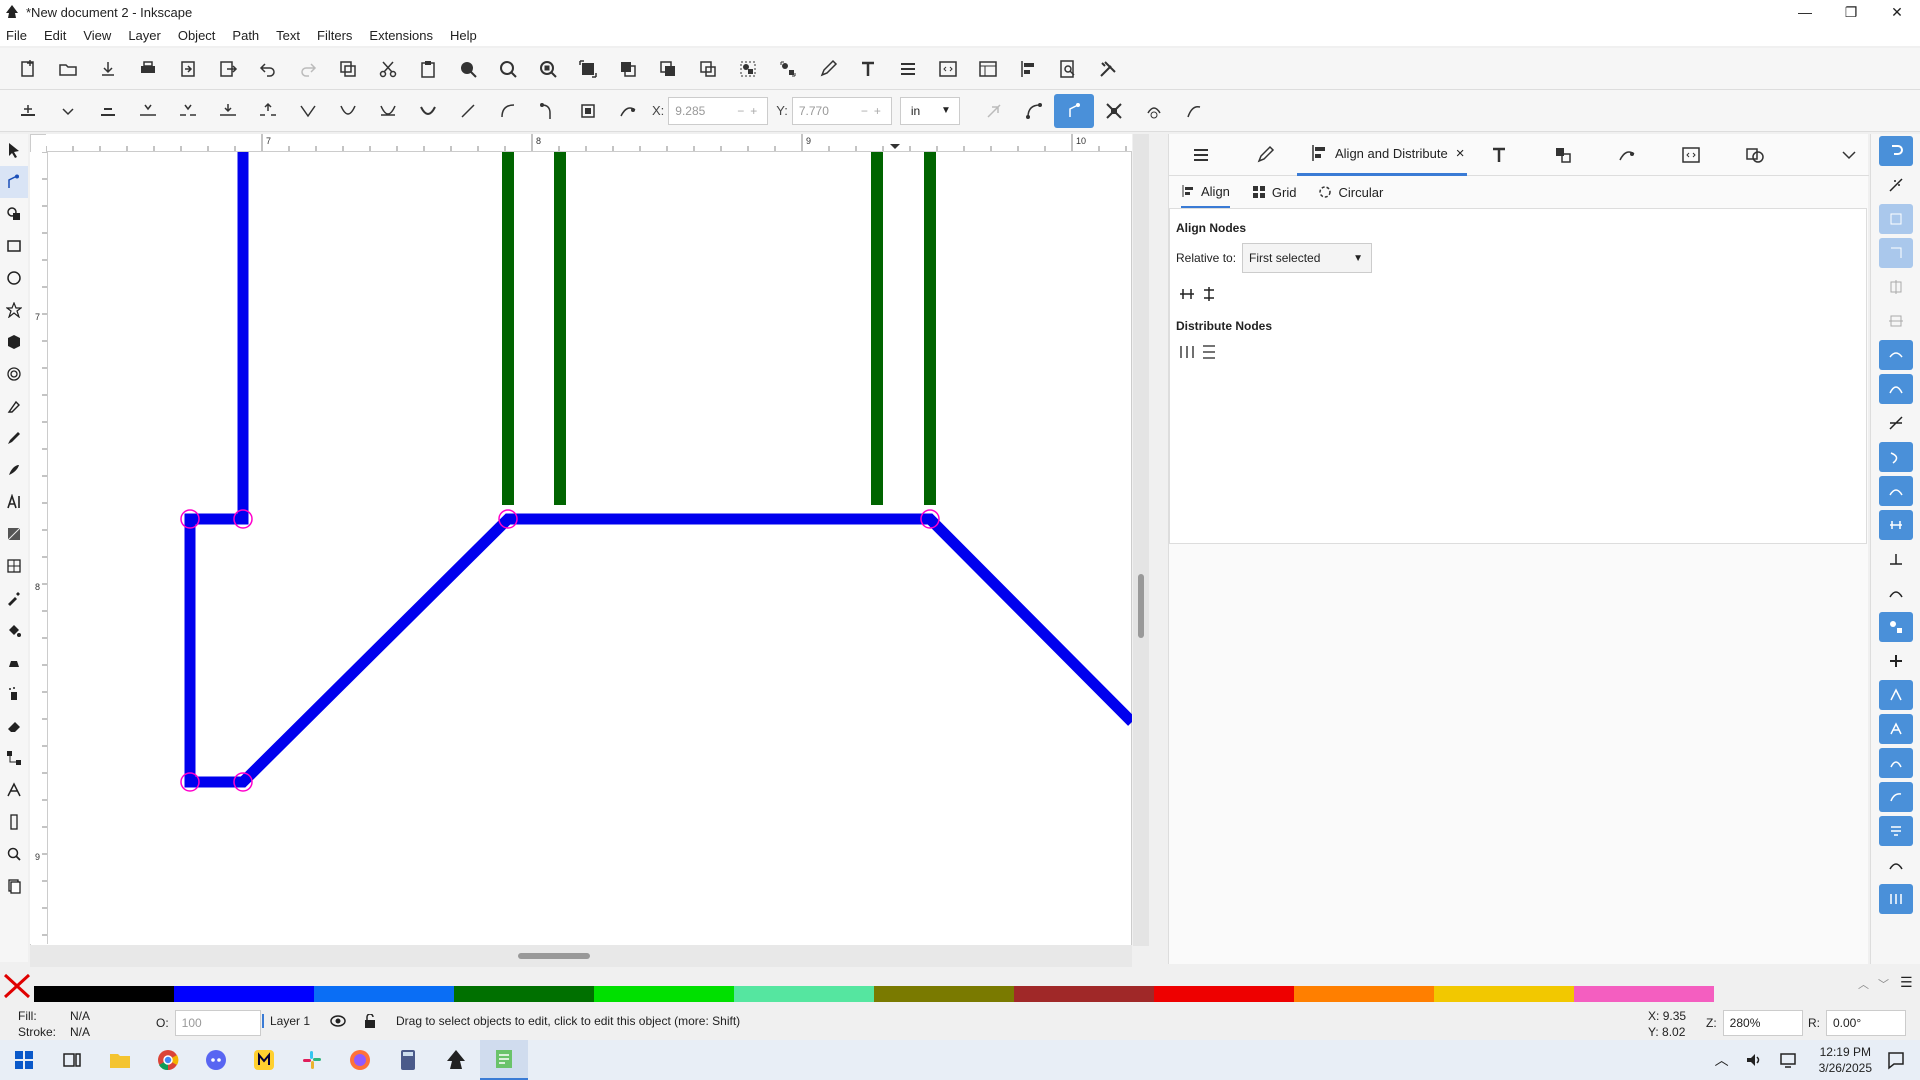 The height and width of the screenshot is (1080, 1920). What do you see at coordinates (348, 111) in the screenshot?
I see `smooth-node-button` at bounding box center [348, 111].